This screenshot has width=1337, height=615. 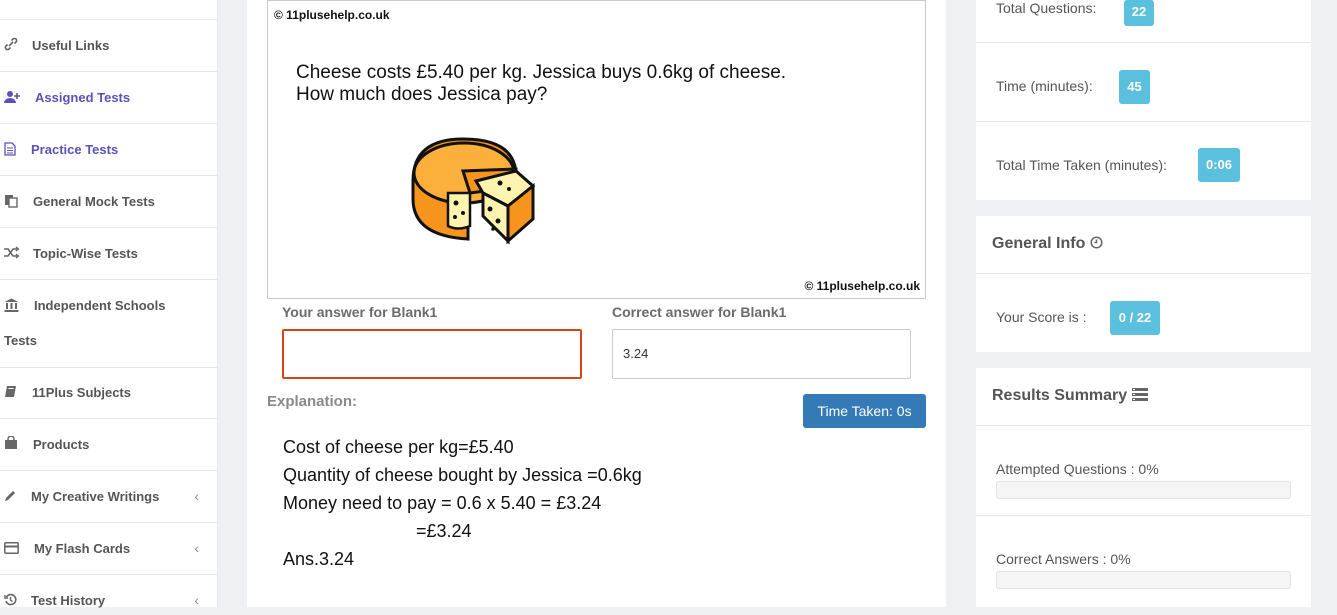 I want to click on general-info-title: General Info, so click(x=1047, y=244).